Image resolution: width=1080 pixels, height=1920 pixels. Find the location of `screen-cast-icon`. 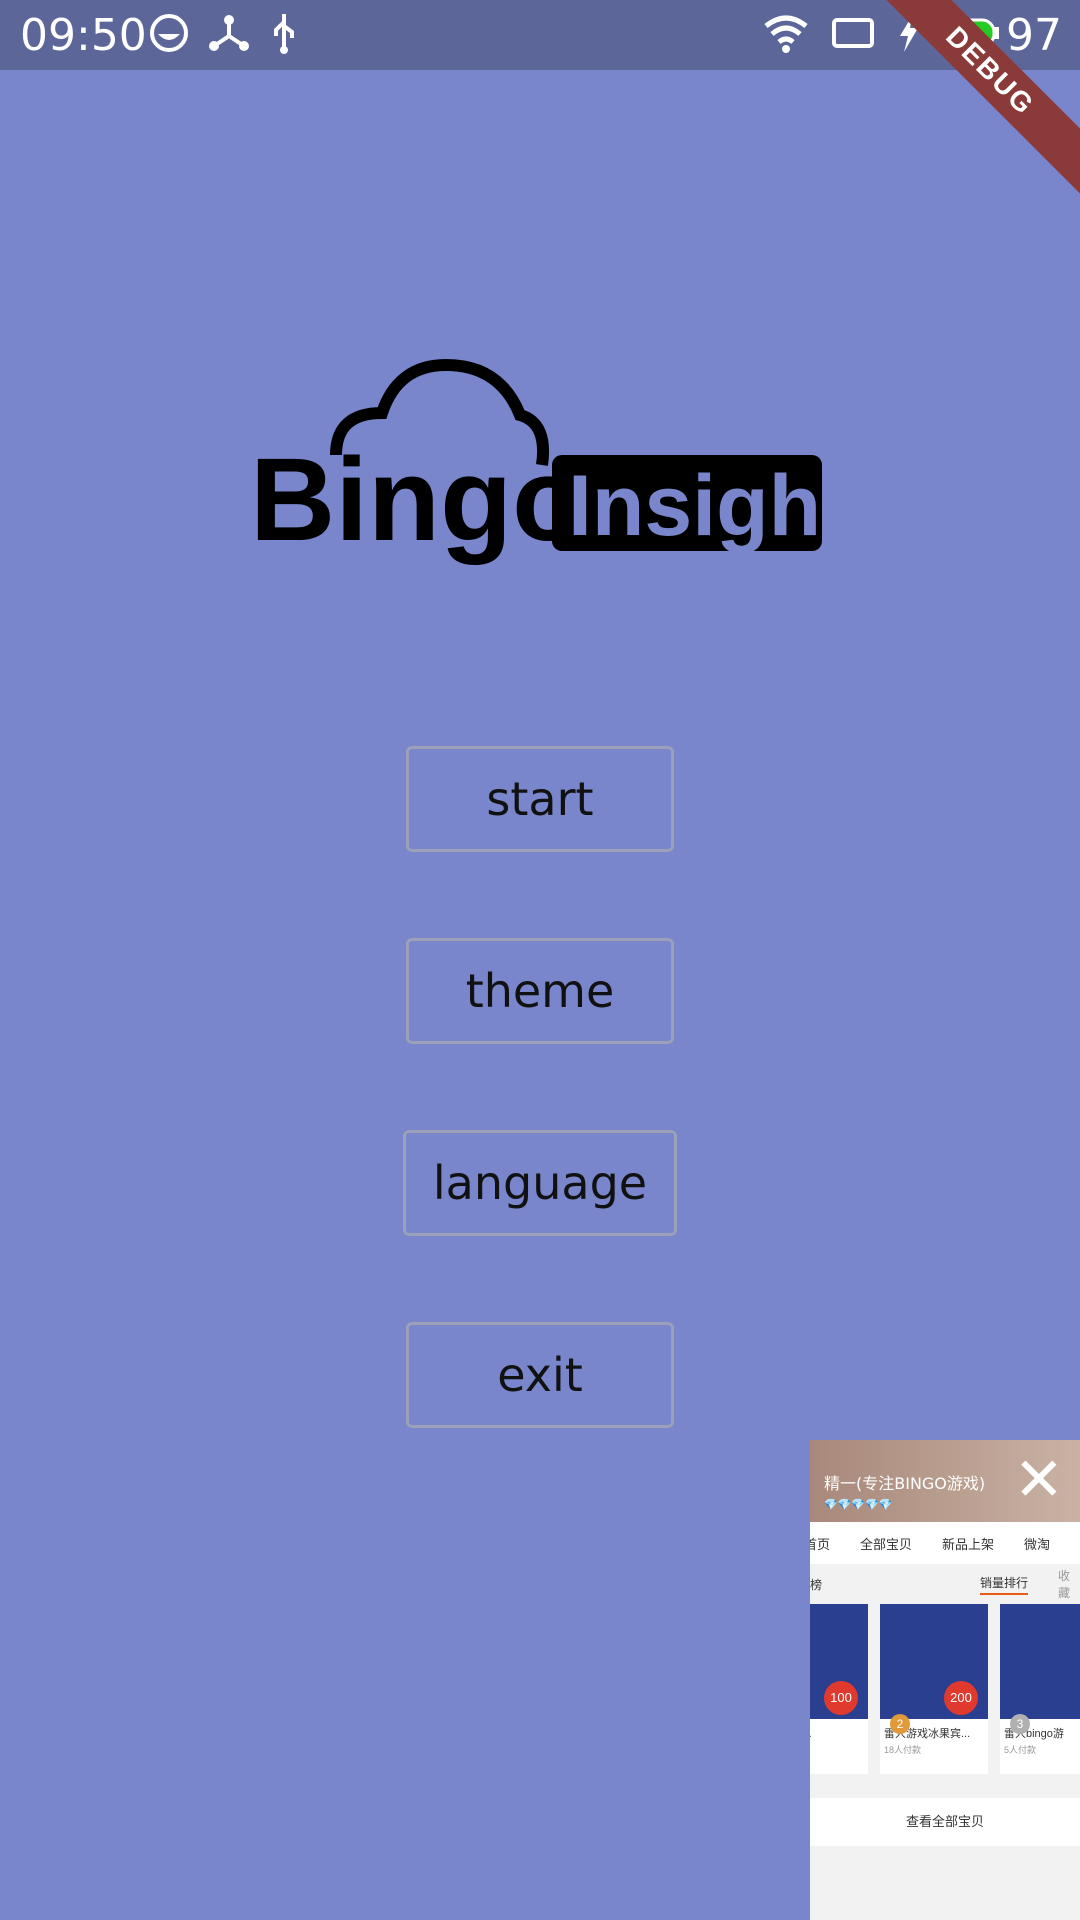

screen-cast-icon is located at coordinates (853, 35).